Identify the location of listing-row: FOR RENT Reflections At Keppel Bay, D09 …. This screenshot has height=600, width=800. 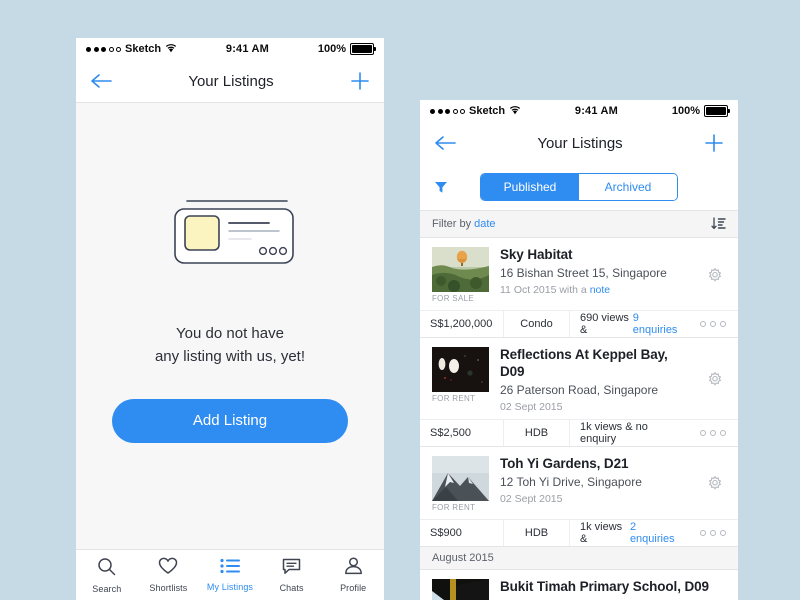
(579, 392).